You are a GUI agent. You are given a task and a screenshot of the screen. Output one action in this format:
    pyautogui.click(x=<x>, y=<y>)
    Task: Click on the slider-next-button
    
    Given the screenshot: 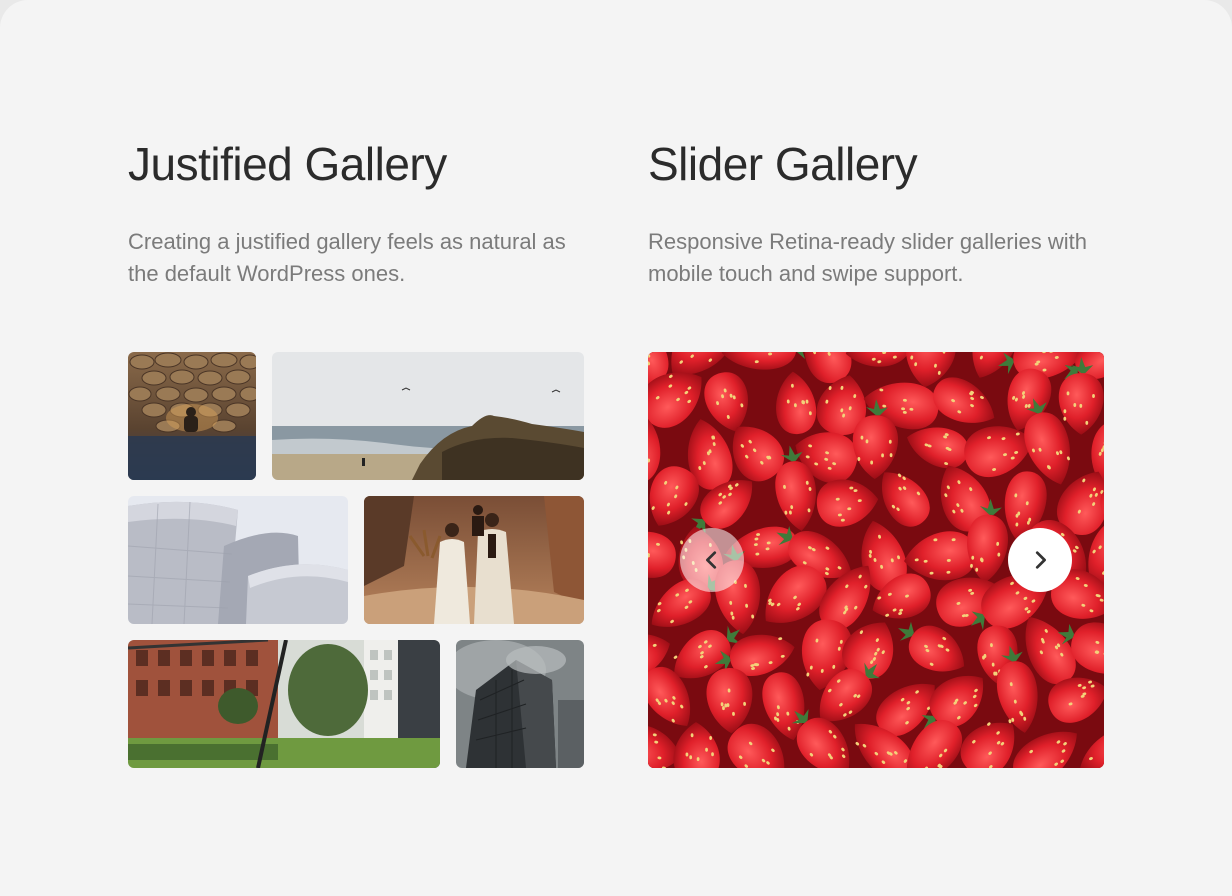 What is the action you would take?
    pyautogui.click(x=1040, y=560)
    